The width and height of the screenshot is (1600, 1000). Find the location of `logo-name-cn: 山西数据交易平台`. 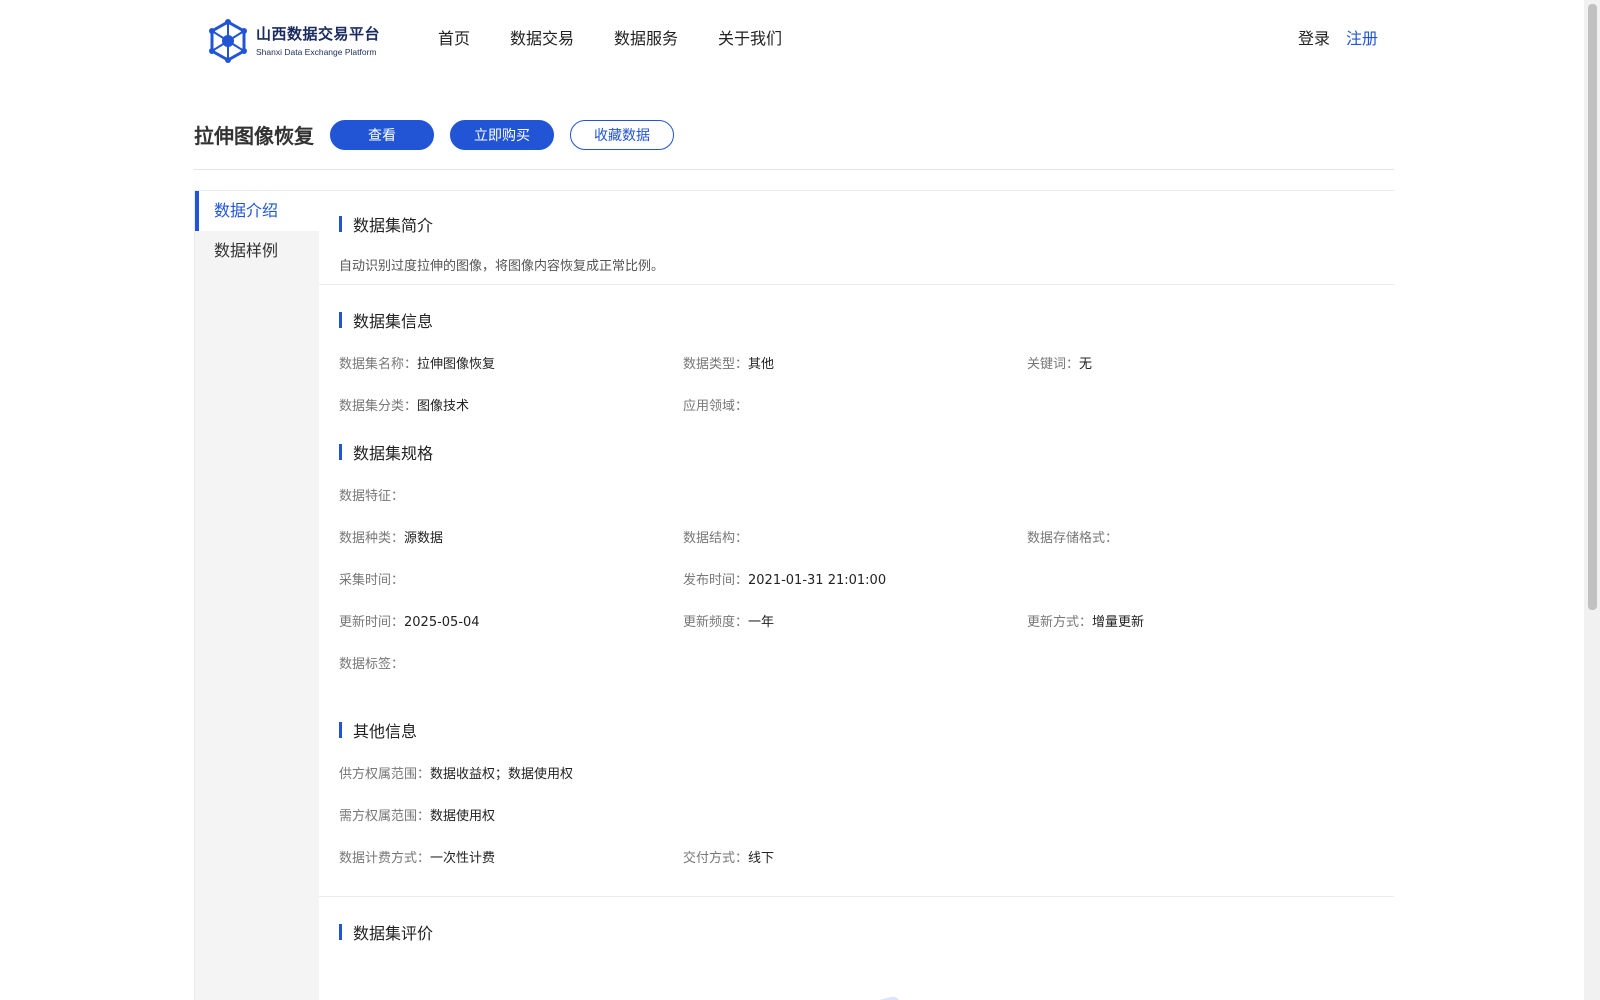

logo-name-cn: 山西数据交易平台 is located at coordinates (318, 34).